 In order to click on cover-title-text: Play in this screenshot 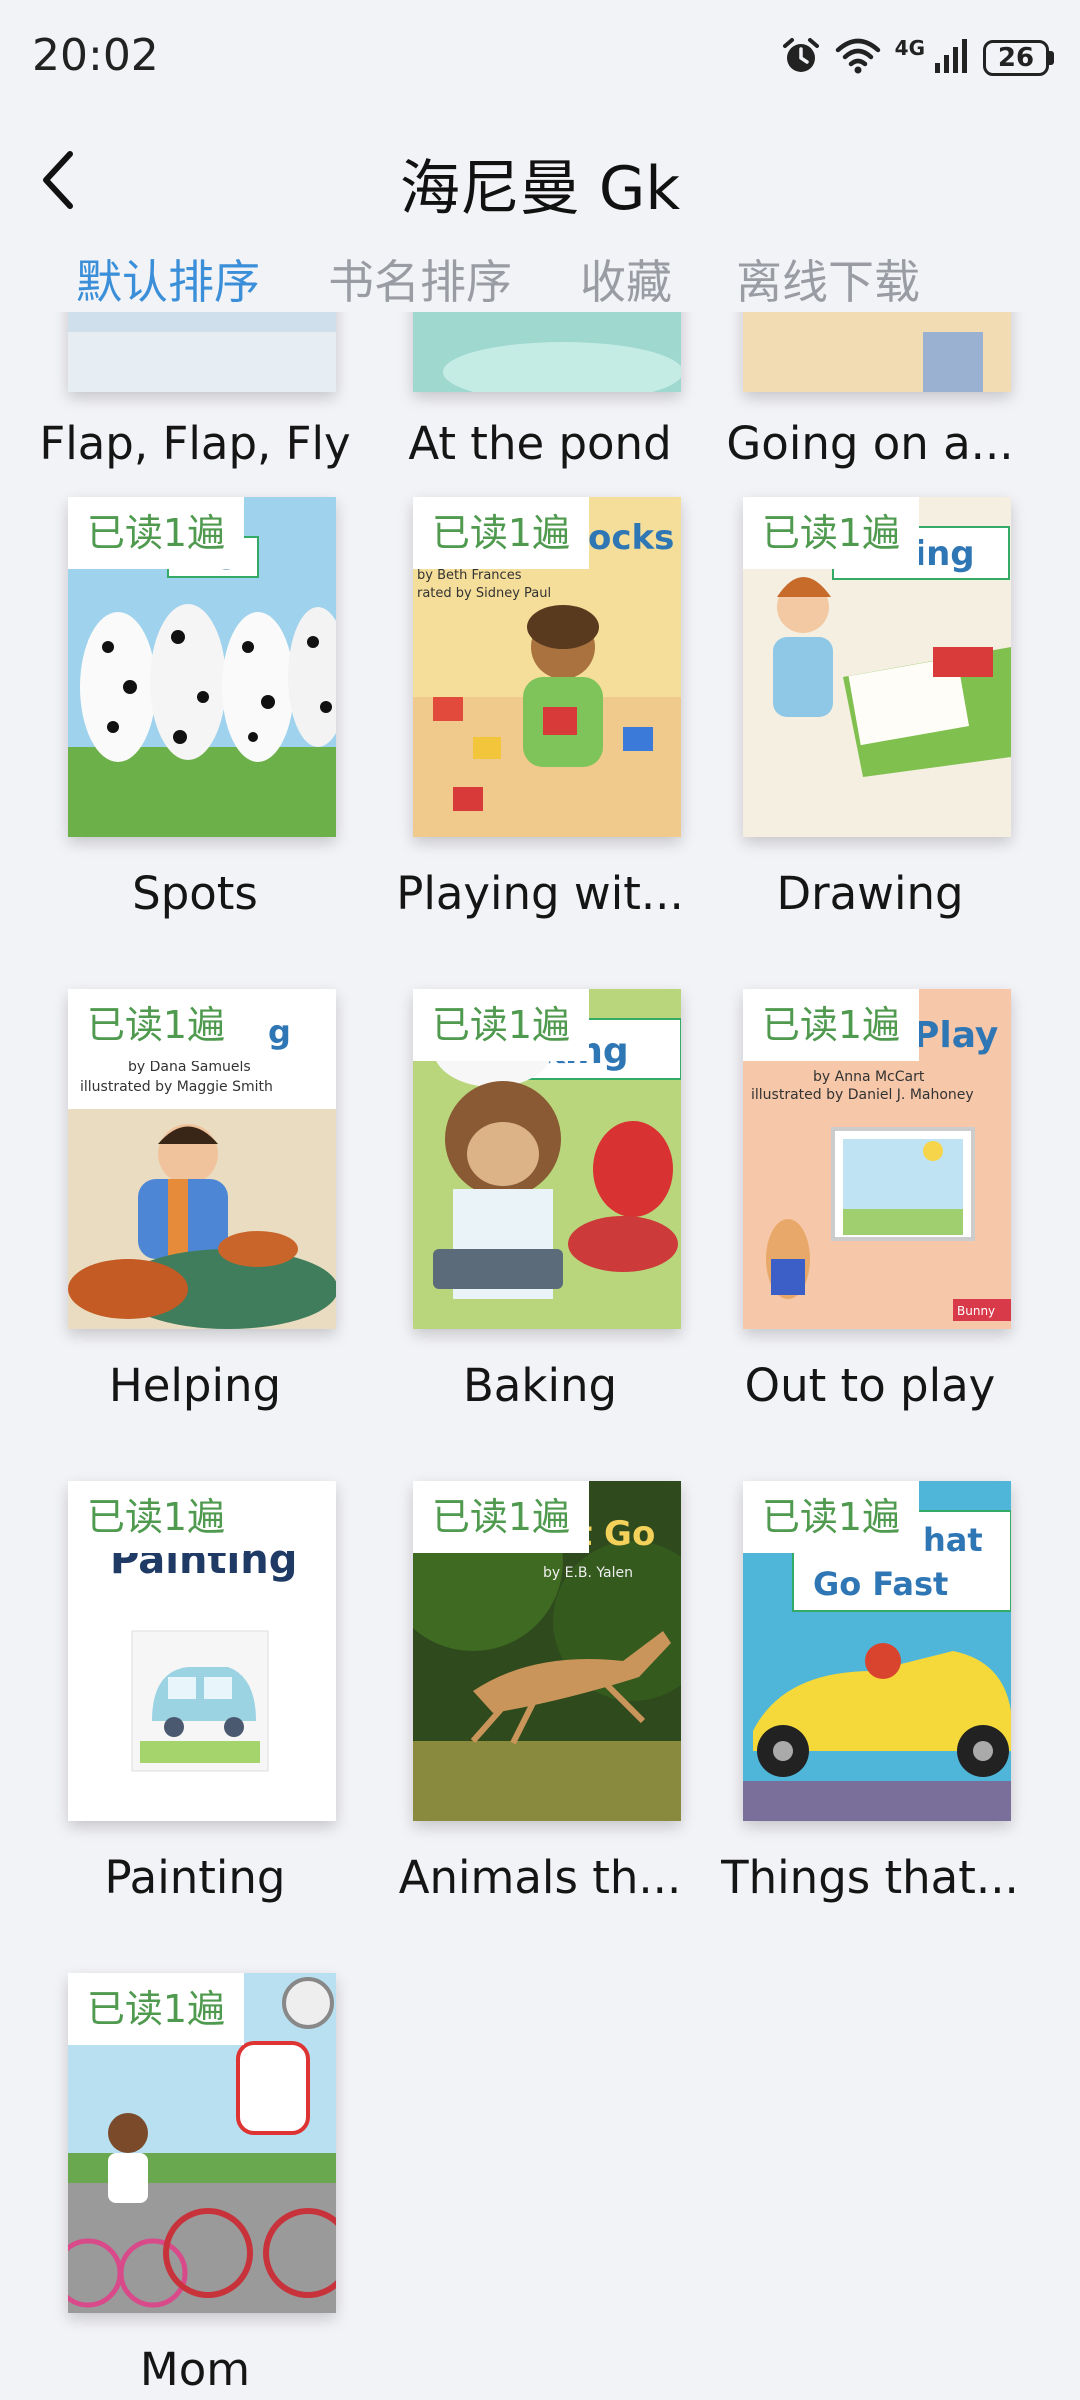, I will do `click(955, 1035)`.